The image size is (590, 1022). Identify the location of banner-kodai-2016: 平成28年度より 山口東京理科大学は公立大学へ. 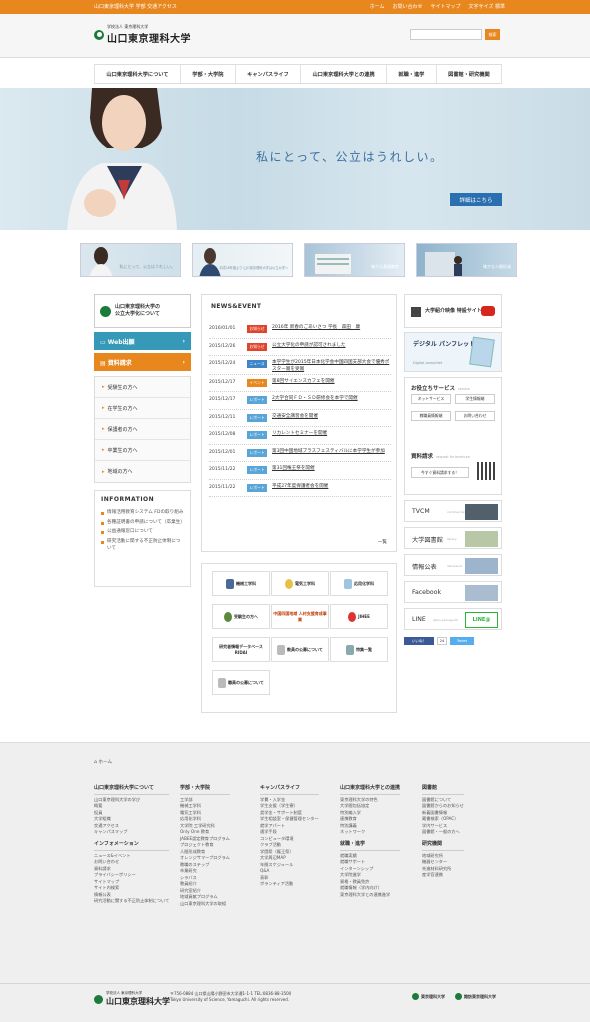
(242, 260).